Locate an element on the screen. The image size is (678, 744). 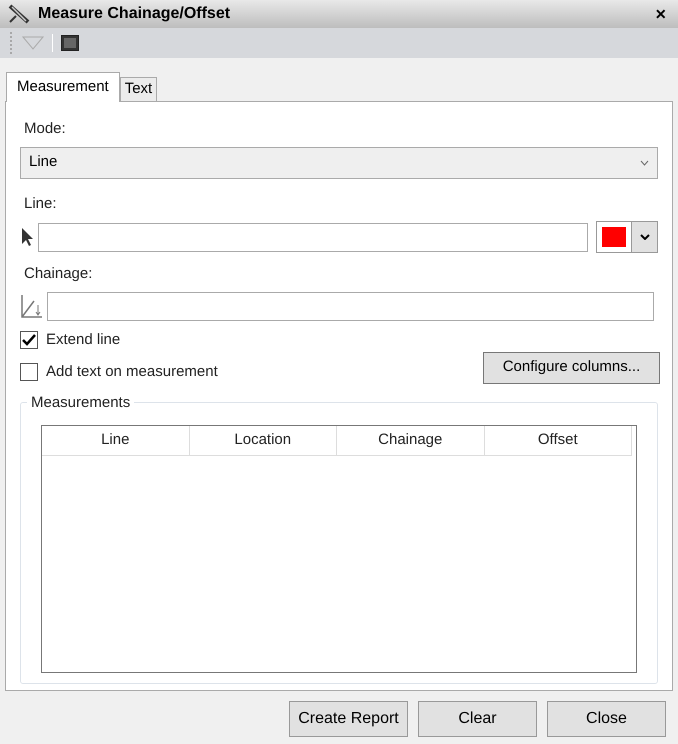
tab: Text is located at coordinates (139, 89).